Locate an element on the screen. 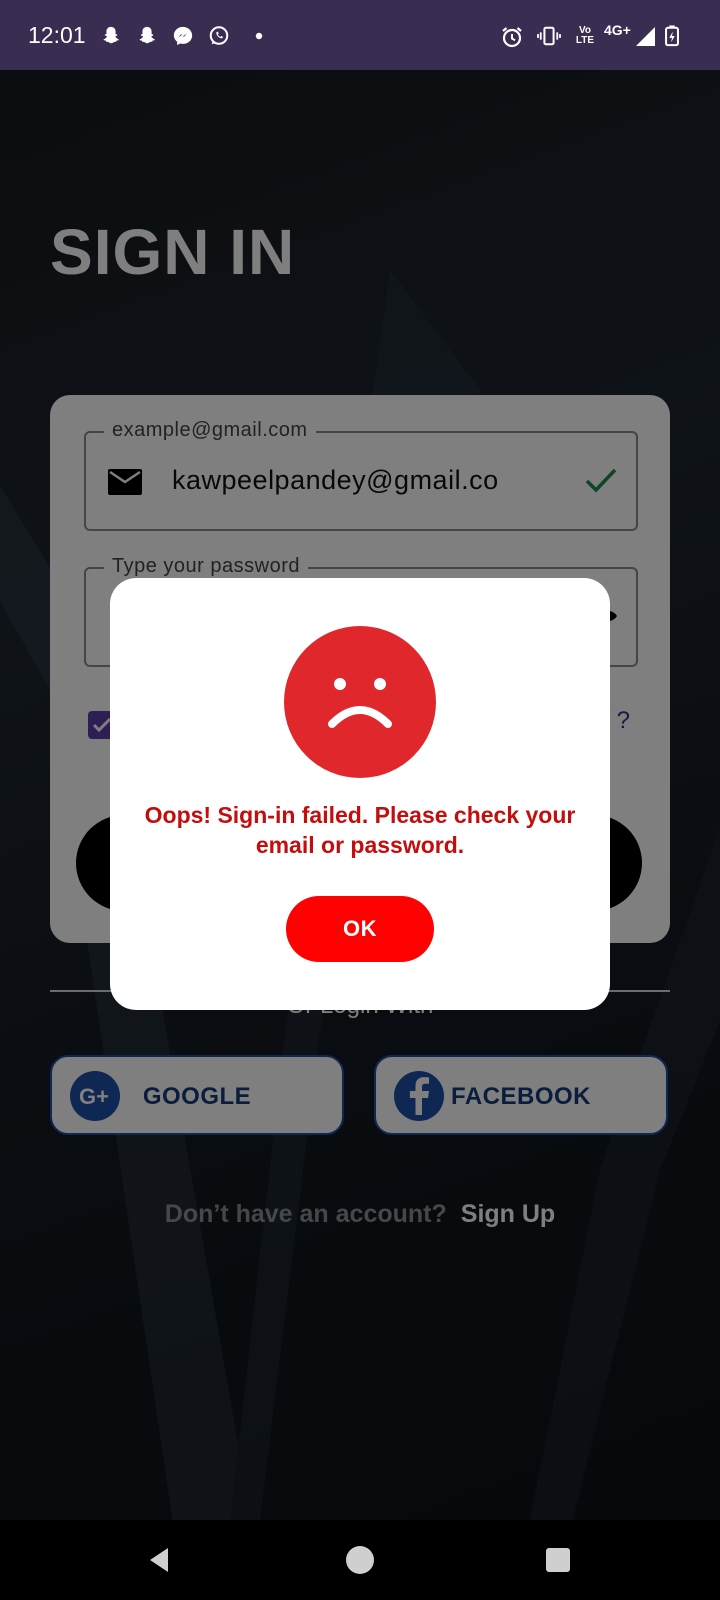  ok-button: OK is located at coordinates (360, 929).